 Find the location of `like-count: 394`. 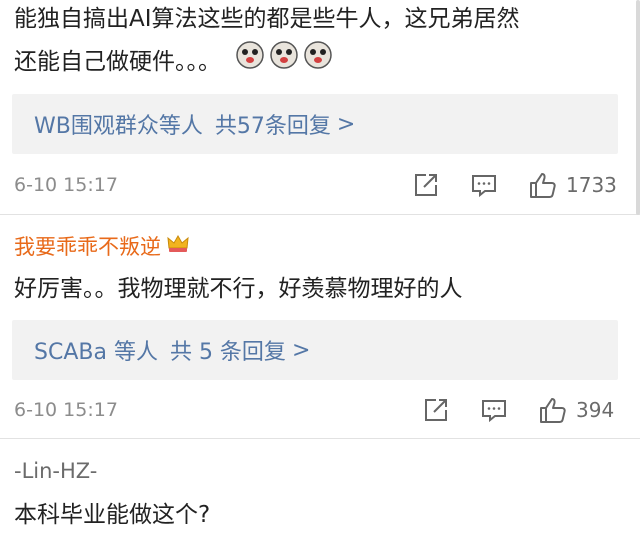

like-count: 394 is located at coordinates (595, 410).